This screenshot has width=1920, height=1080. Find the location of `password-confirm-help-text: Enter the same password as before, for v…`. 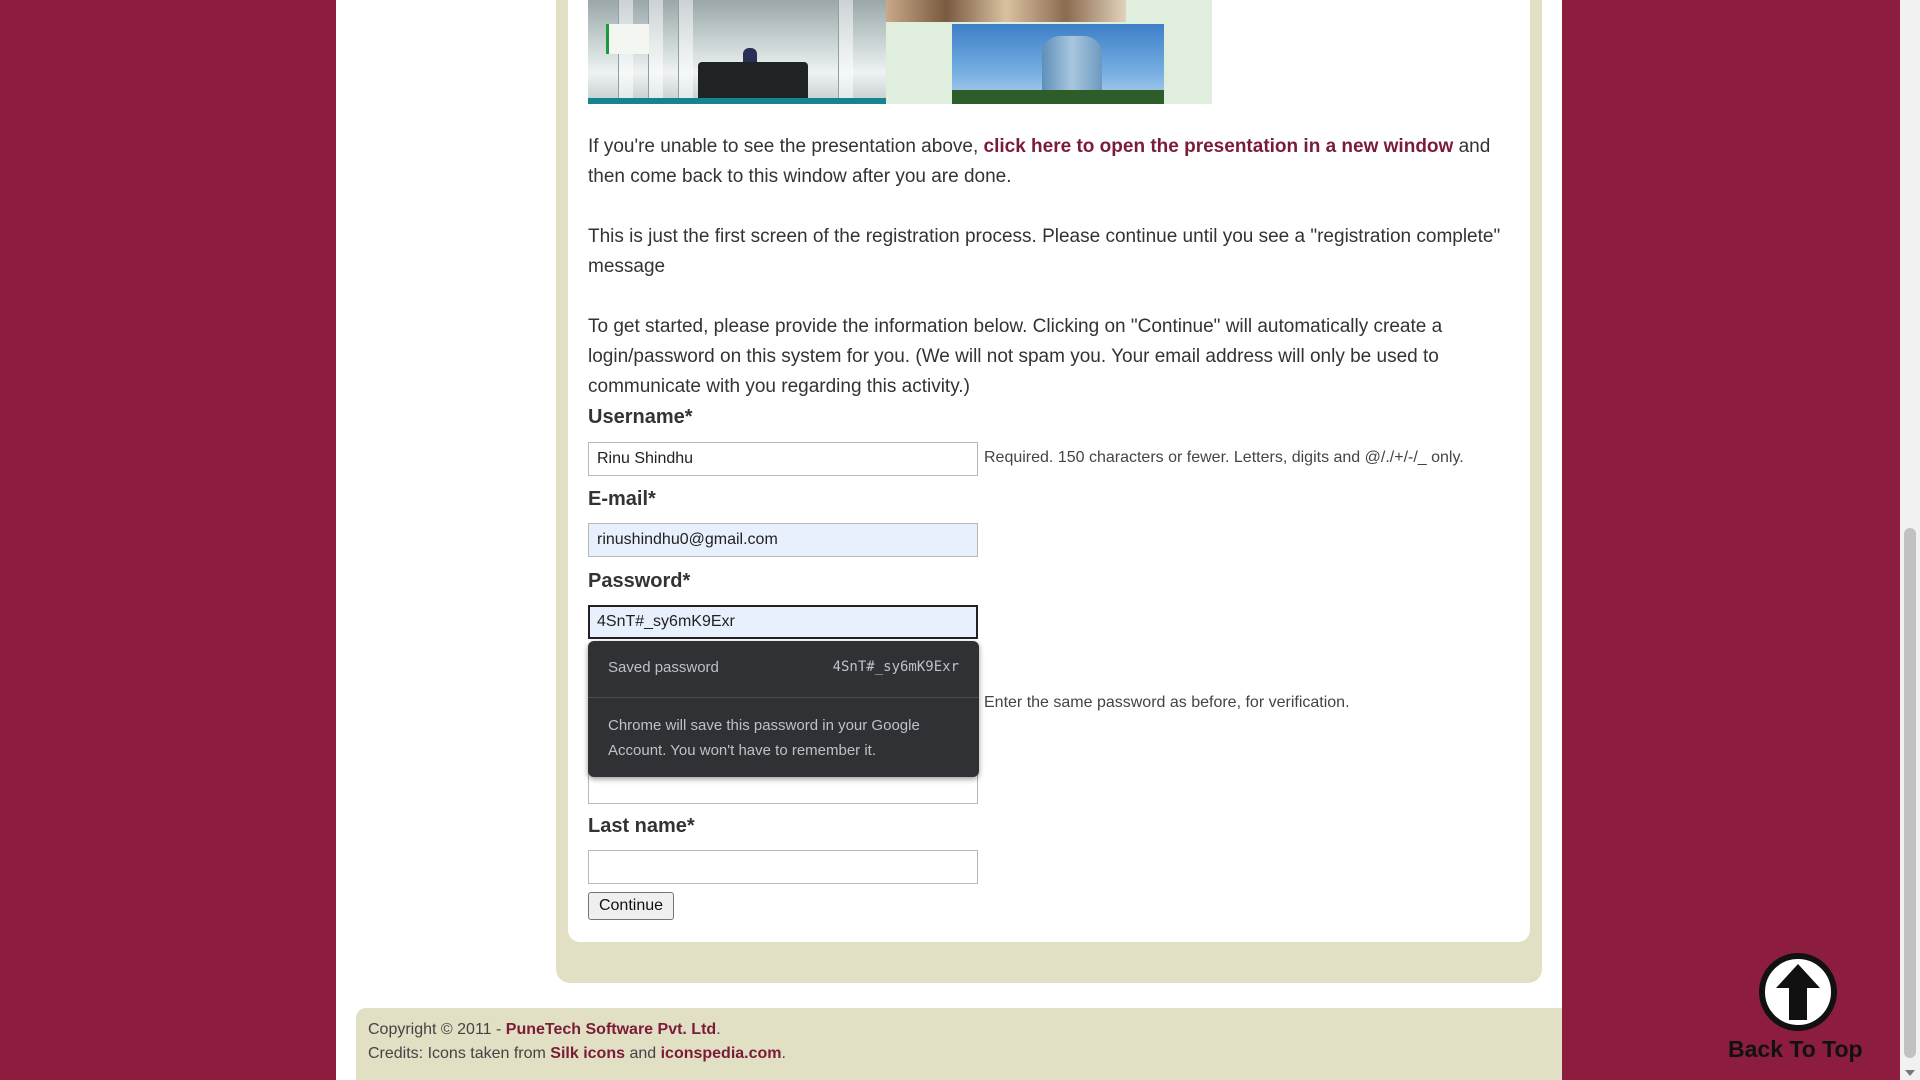

password-confirm-help-text: Enter the same password as before, for v… is located at coordinates (1167, 702).